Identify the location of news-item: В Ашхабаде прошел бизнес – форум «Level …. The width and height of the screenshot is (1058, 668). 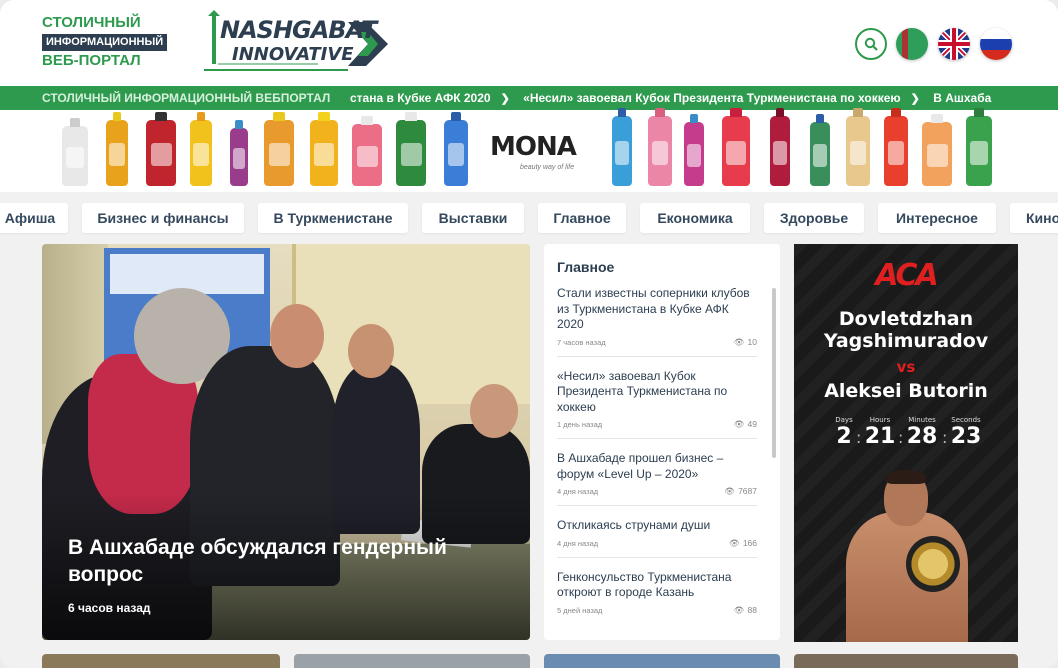
(657, 478).